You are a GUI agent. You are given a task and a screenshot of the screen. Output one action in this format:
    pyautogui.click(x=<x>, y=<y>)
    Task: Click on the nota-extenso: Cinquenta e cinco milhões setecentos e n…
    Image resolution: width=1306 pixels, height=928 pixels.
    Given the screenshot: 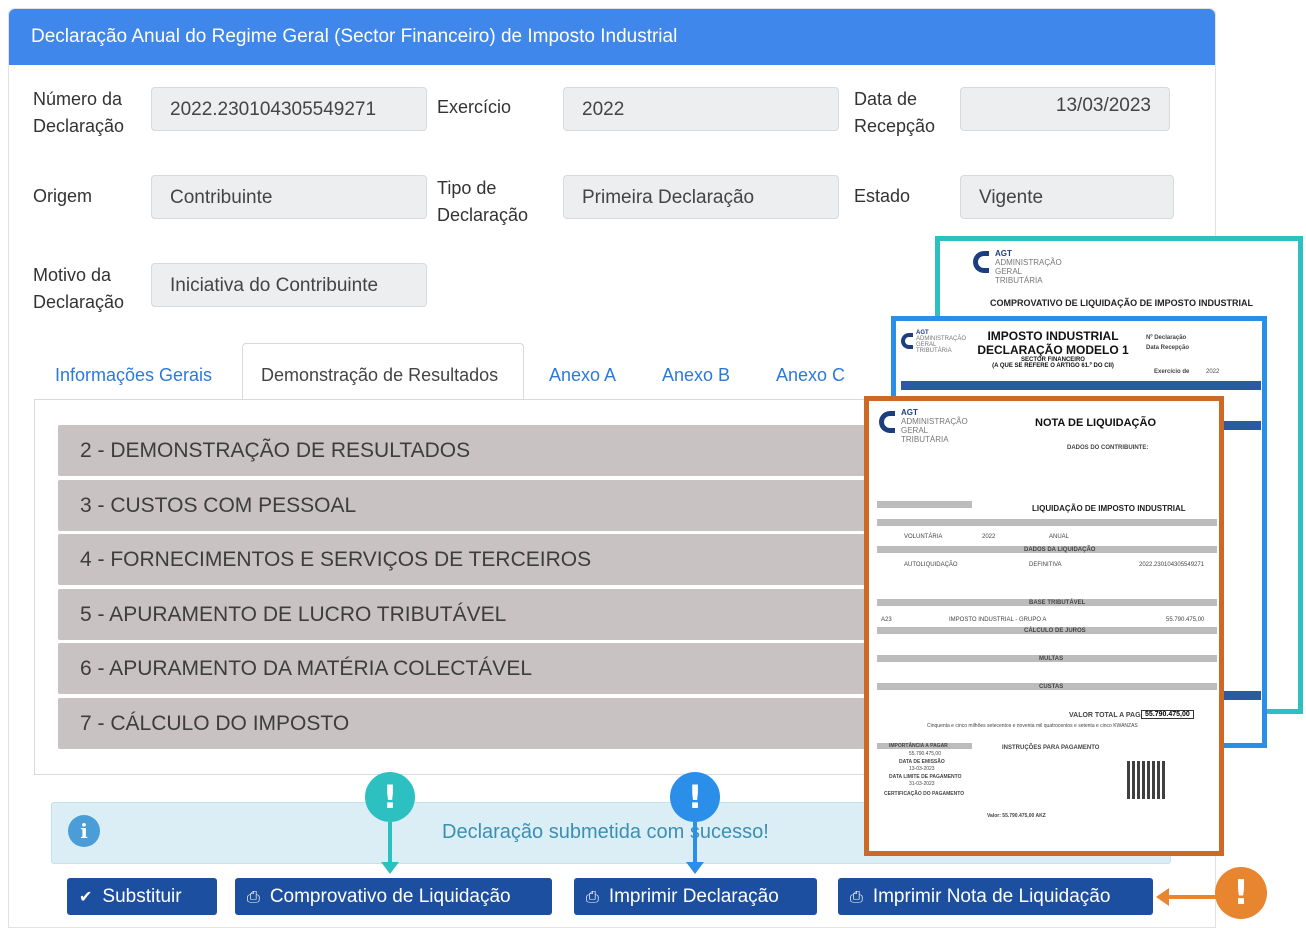 What is the action you would take?
    pyautogui.click(x=1032, y=726)
    